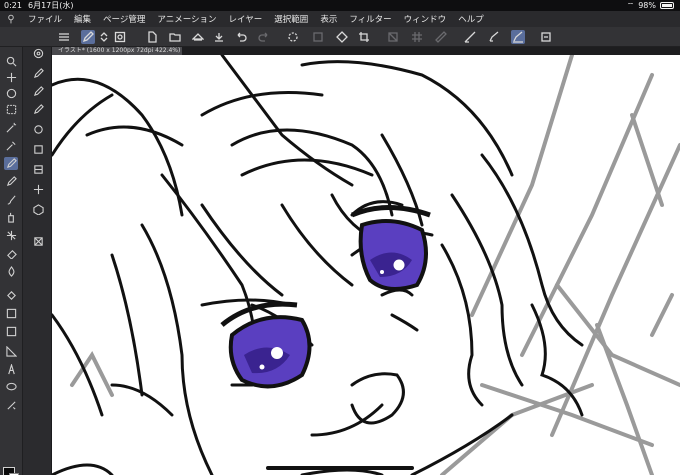  Describe the element at coordinates (293, 37) in the screenshot. I see `loading-icon` at that location.